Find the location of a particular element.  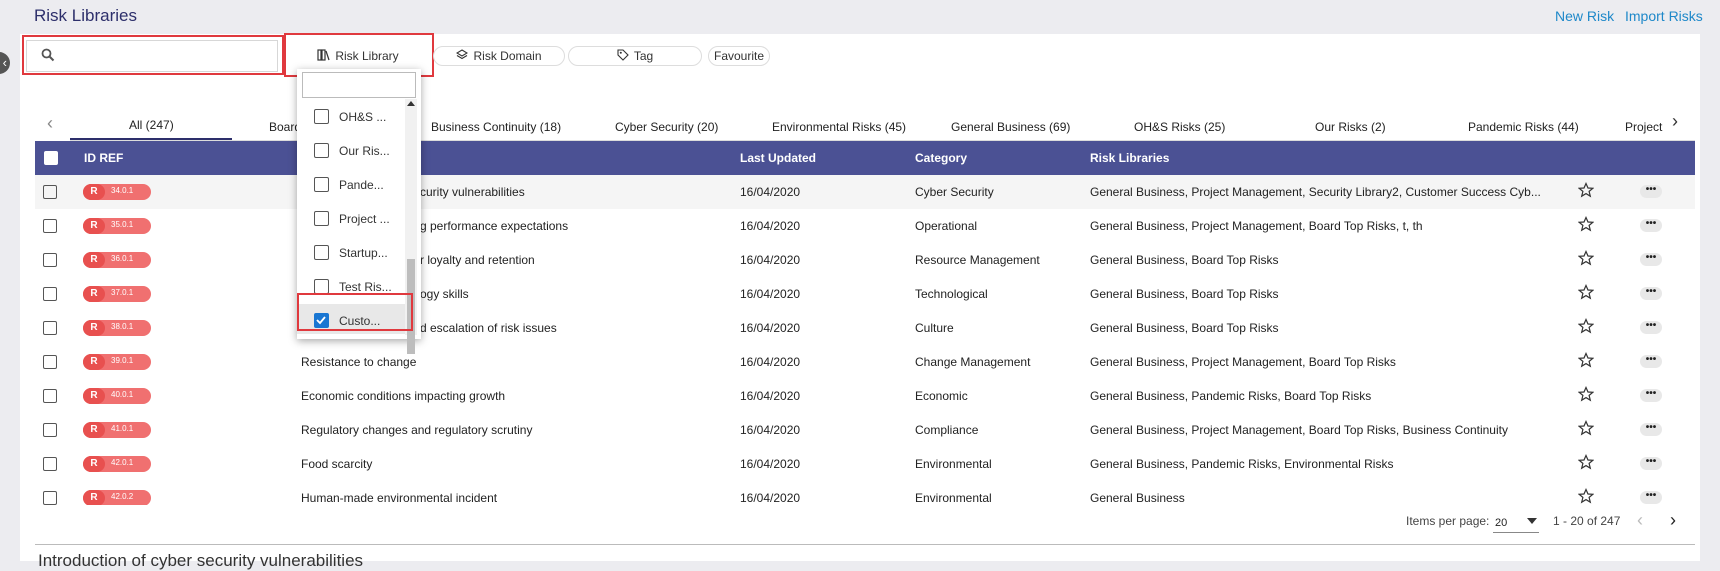

search-input is located at coordinates (165, 57).